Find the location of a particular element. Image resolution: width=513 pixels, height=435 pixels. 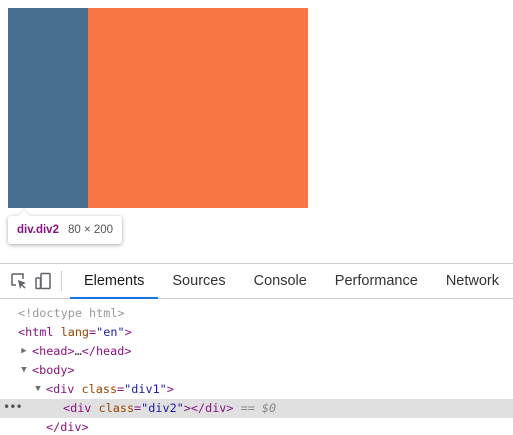

head-close-tag: </head> is located at coordinates (106, 351).